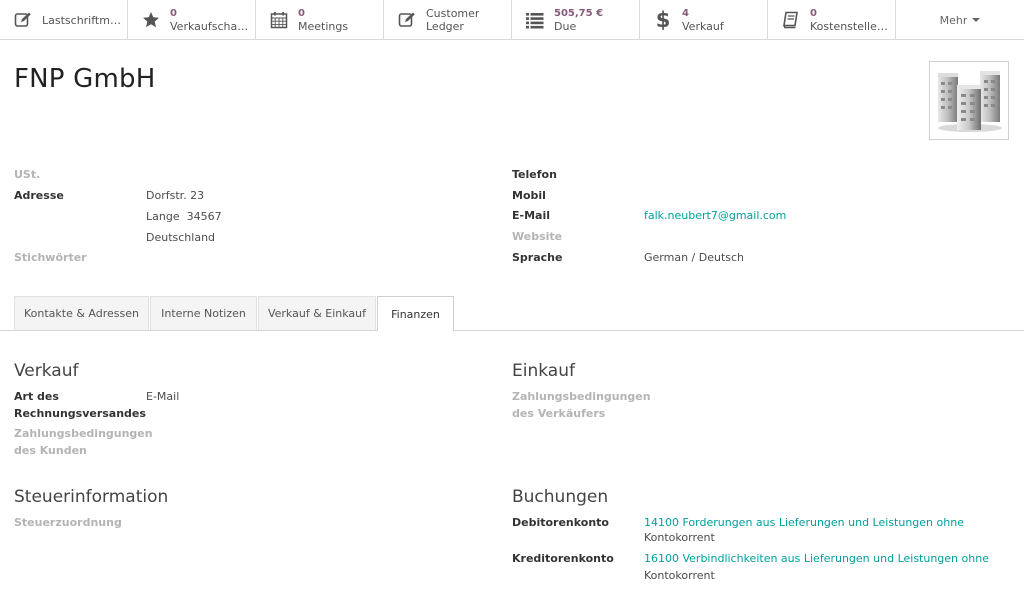 The image size is (1024, 599). Describe the element at coordinates (960, 20) in the screenshot. I see `more-button: Mehr` at that location.